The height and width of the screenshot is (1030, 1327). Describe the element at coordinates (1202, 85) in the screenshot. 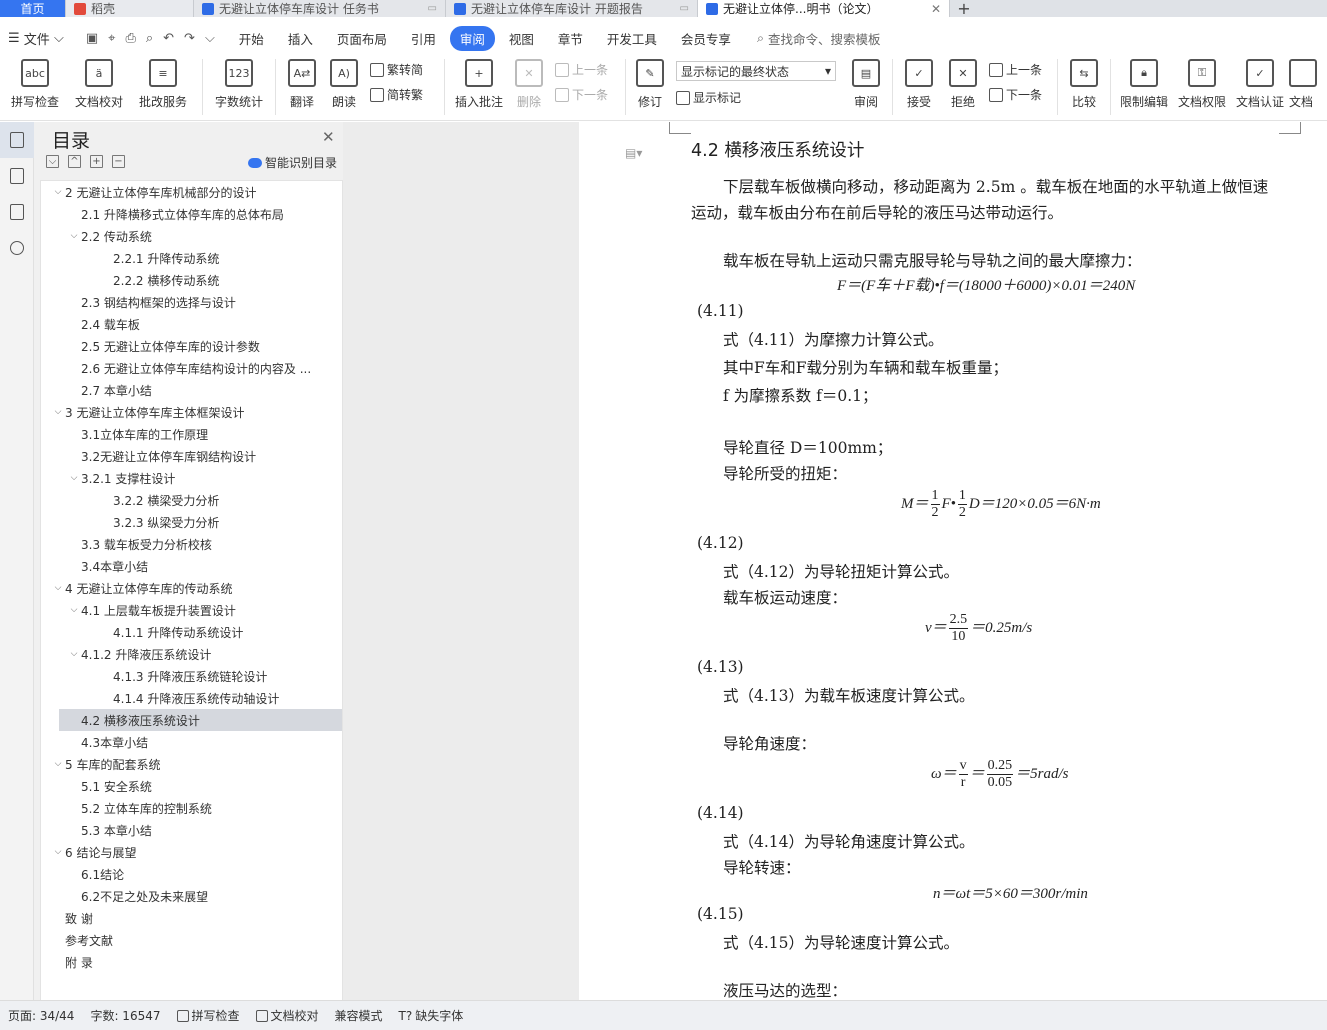

I see `doc-permission-button: ⚿ 文档权限` at that location.